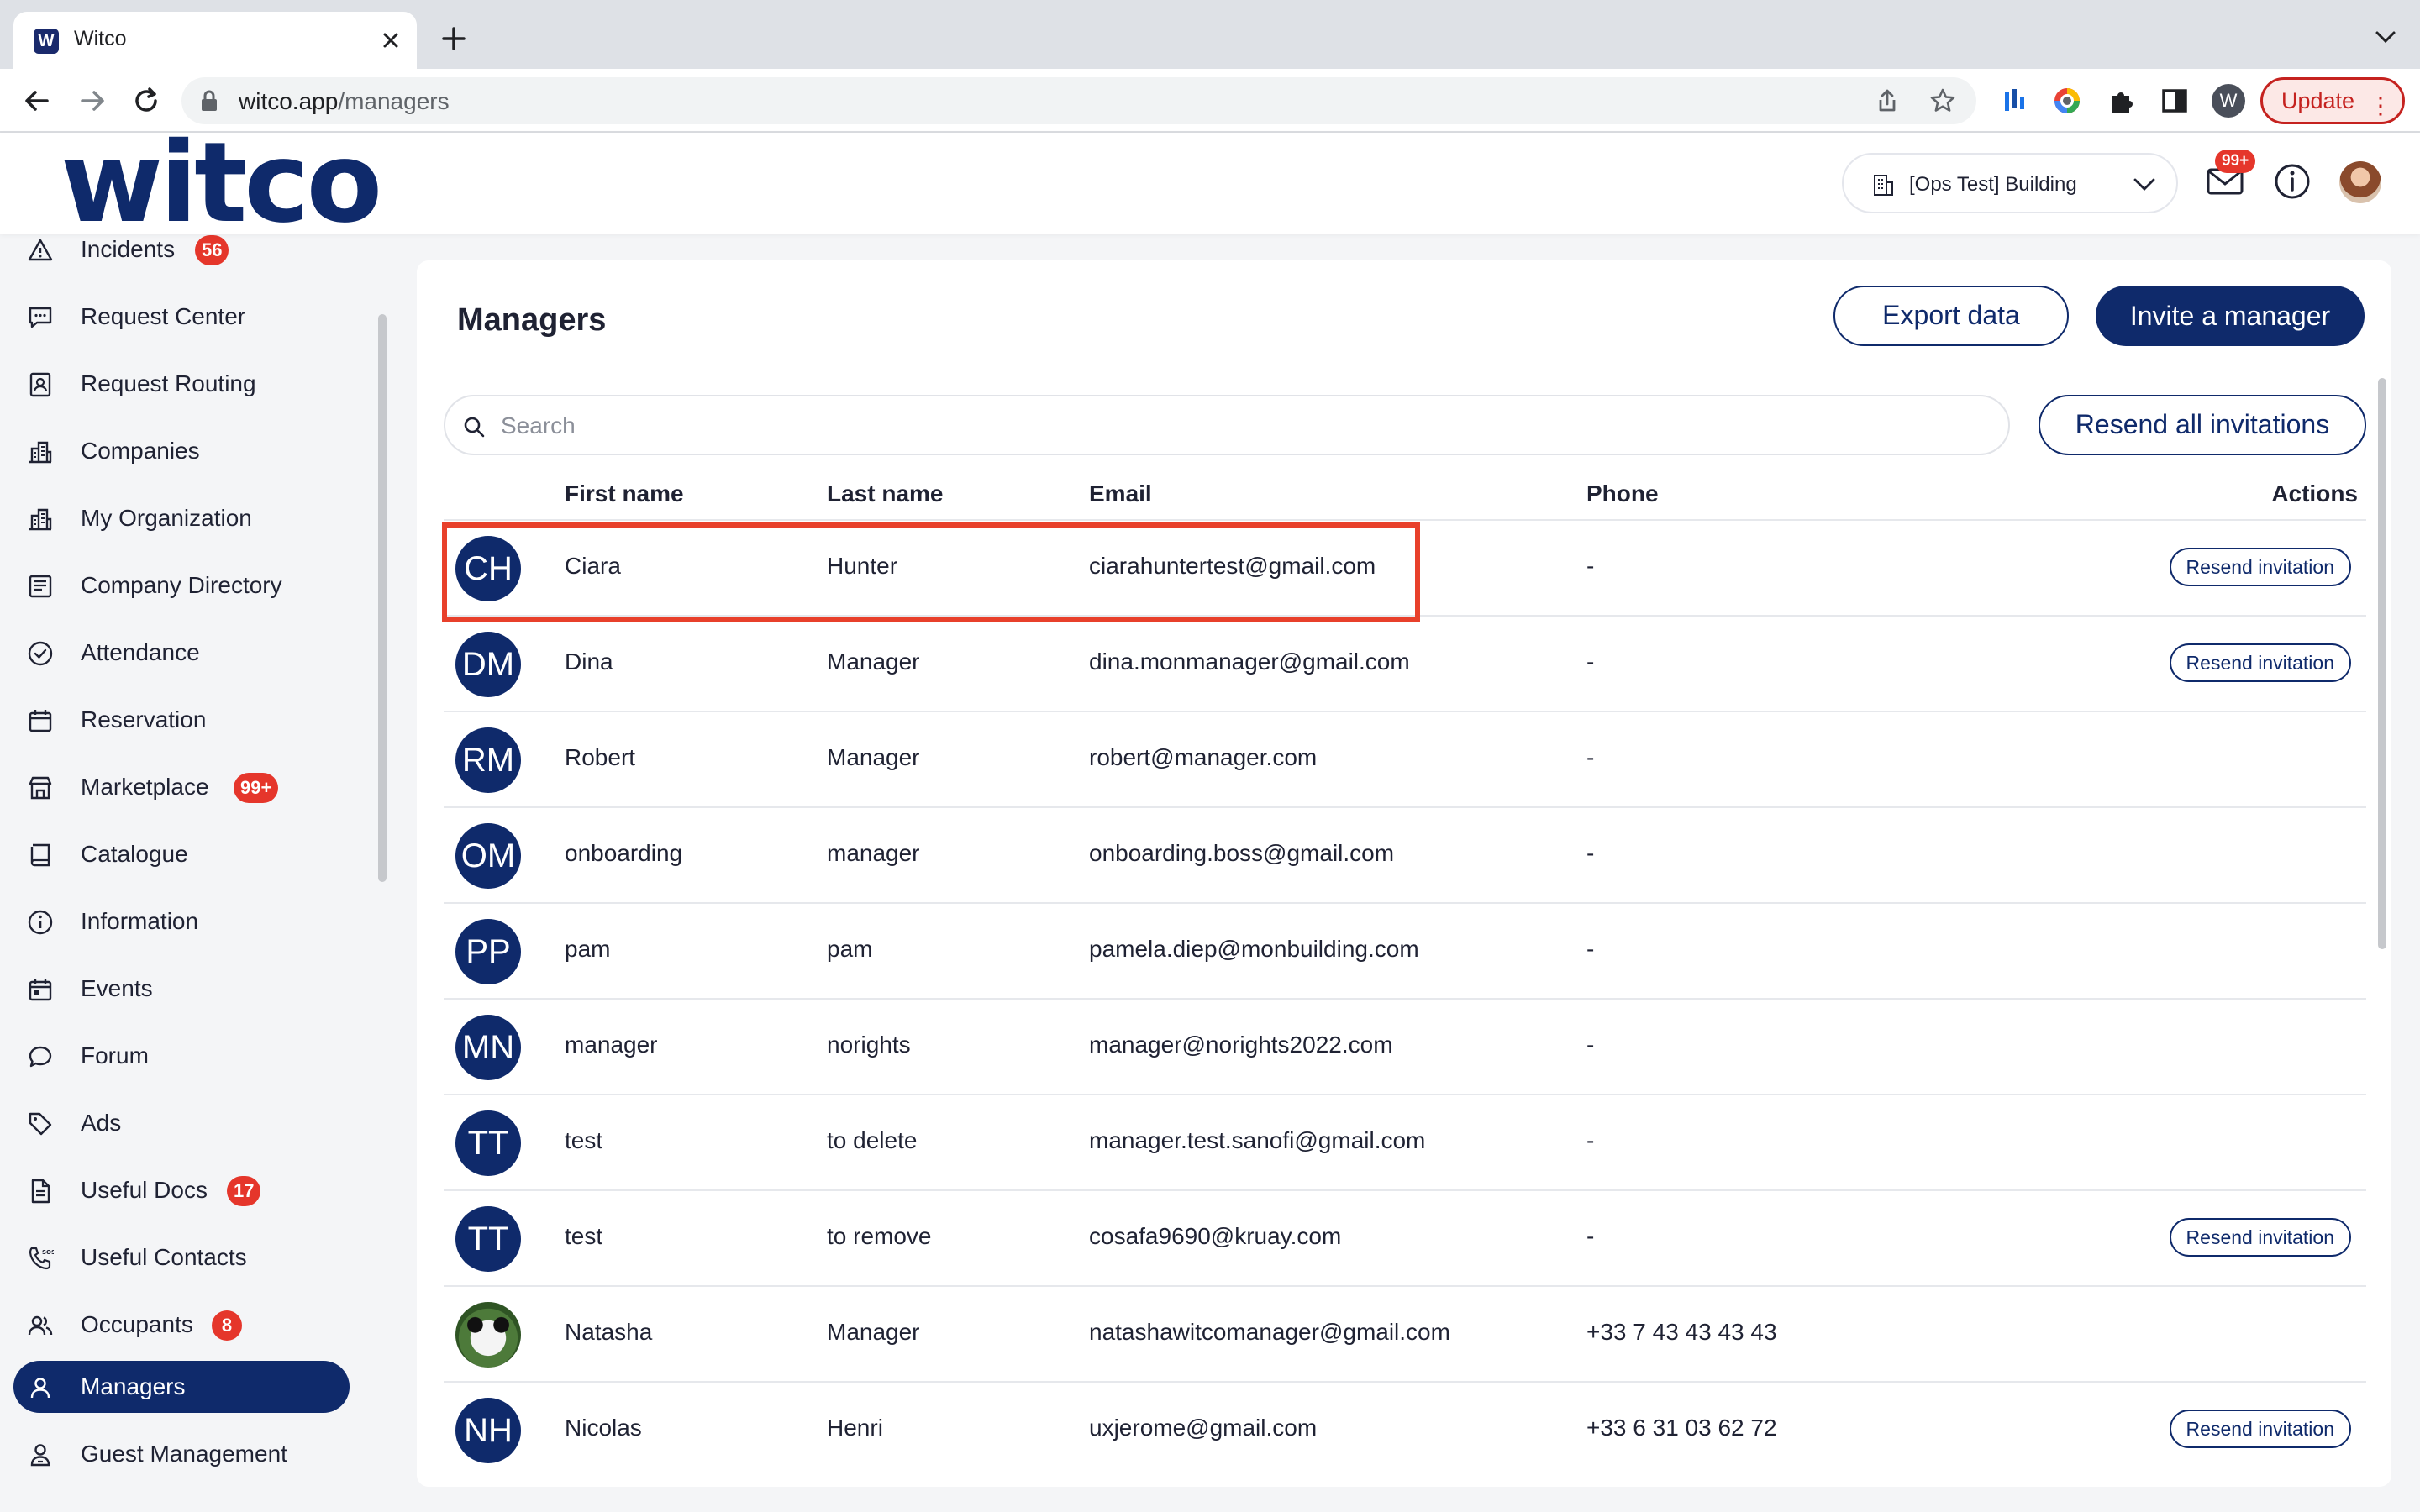  I want to click on email-cell: manager.test.sanofi@gmail.com, so click(1257, 1140).